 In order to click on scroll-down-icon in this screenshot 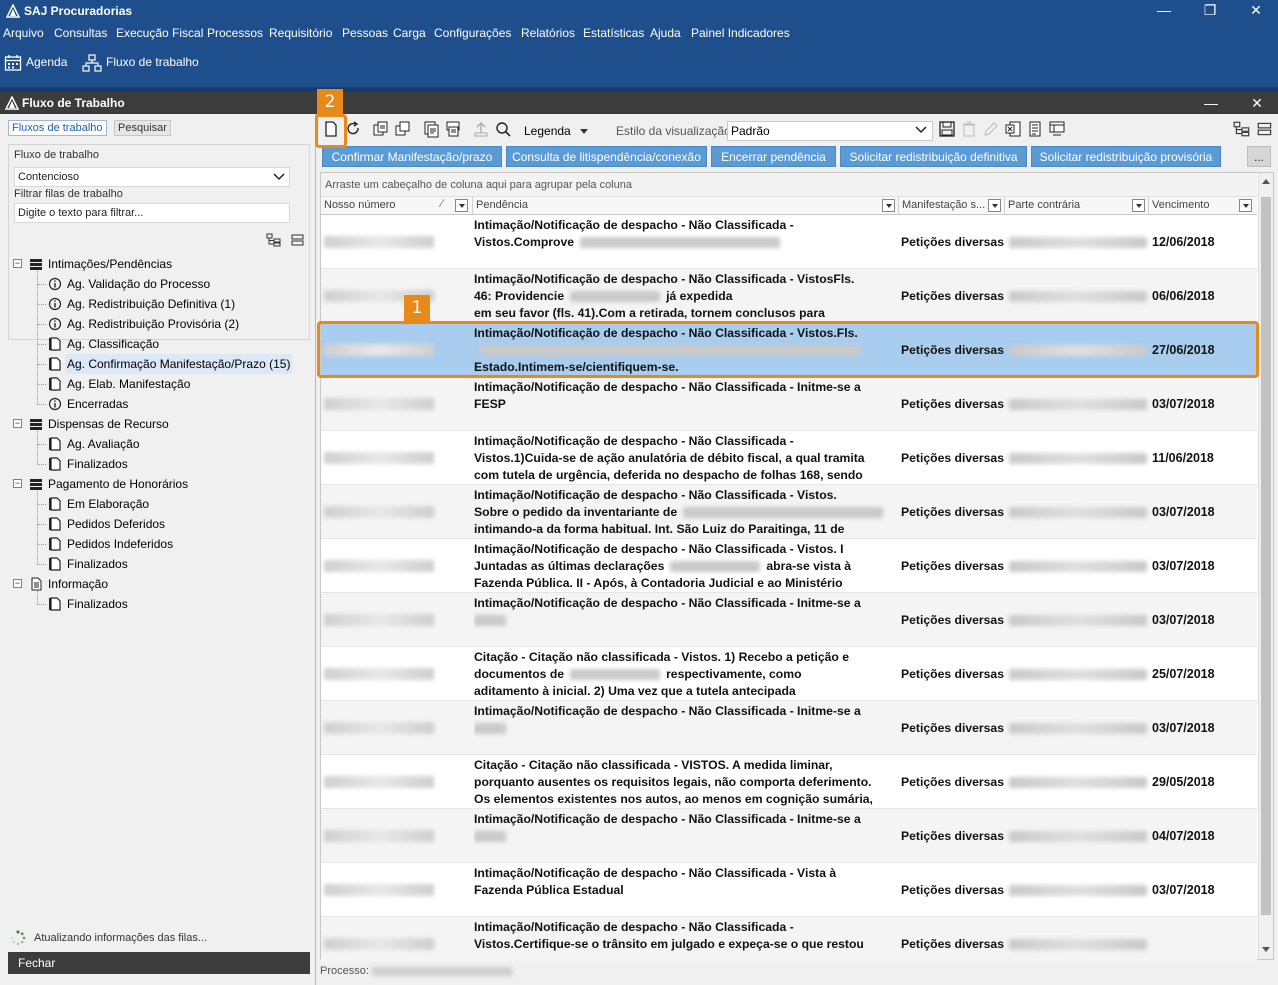, I will do `click(1266, 949)`.